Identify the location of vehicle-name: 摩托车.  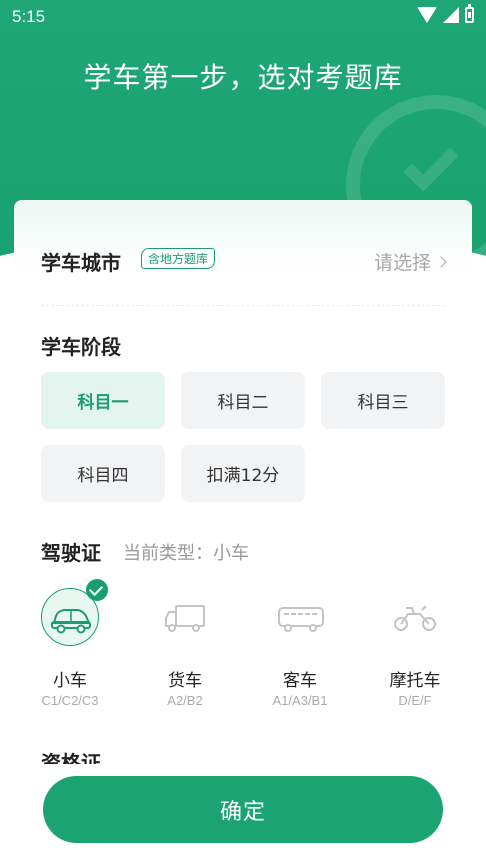
(415, 681).